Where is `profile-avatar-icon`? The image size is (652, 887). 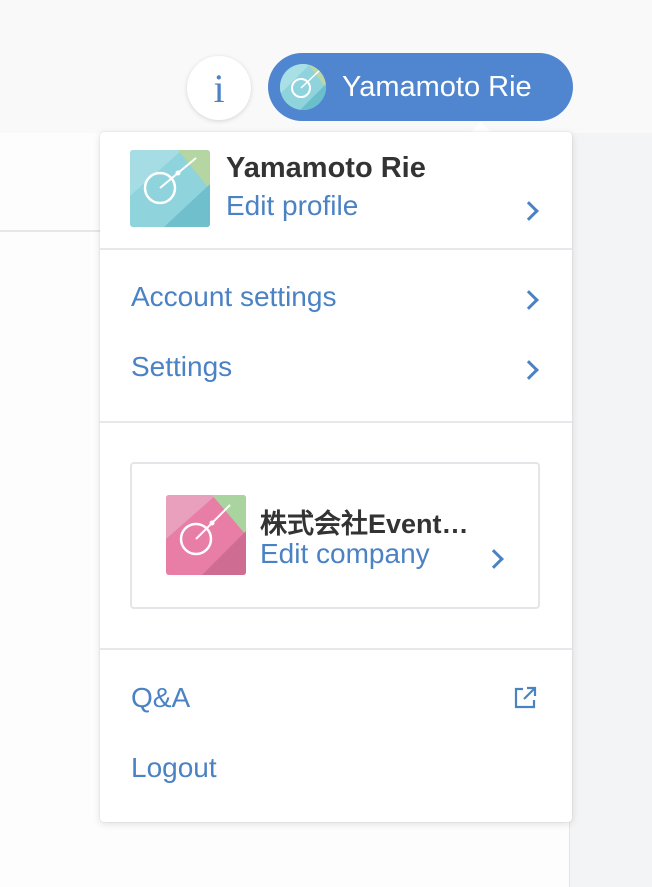 profile-avatar-icon is located at coordinates (170, 188).